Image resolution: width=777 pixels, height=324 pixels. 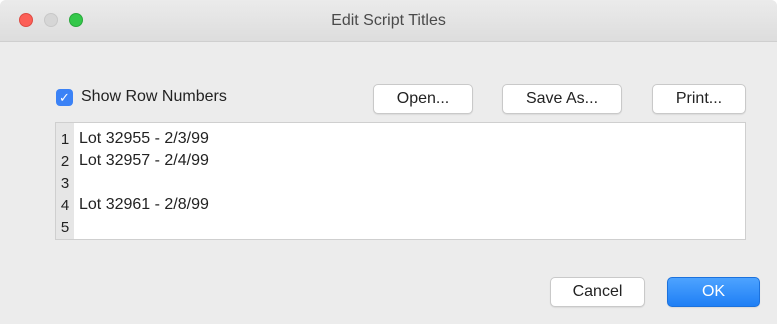 I want to click on show-row-numbers-option: ✓ Show Row Numbers, so click(x=141, y=97).